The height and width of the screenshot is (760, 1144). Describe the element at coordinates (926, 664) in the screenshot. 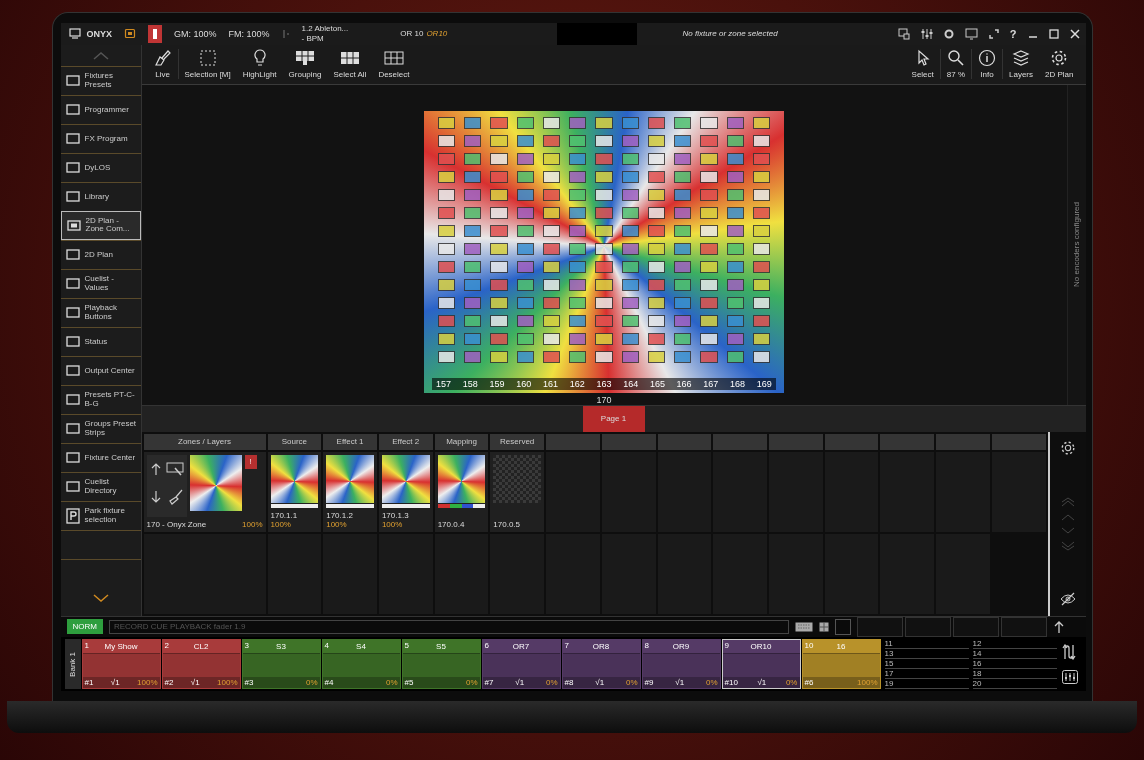

I see `playback-slot: 15` at that location.